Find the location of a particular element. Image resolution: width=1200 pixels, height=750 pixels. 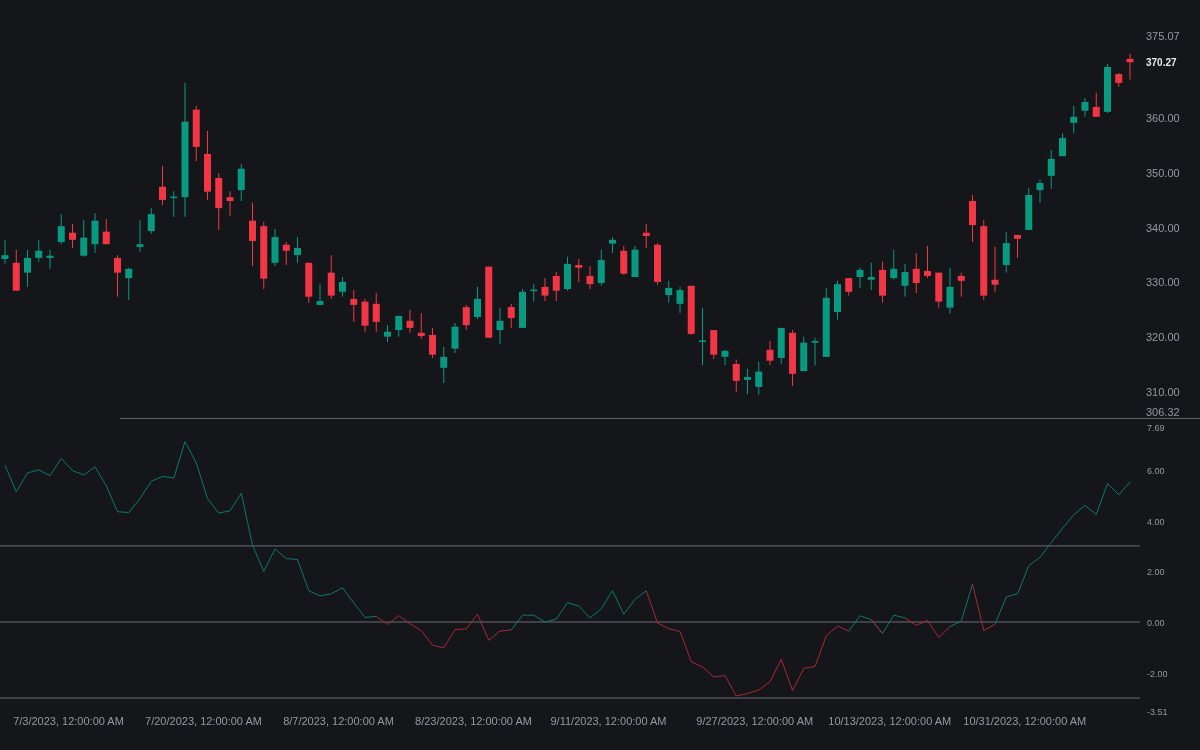

axis-label: 0.00 is located at coordinates (1156, 623).